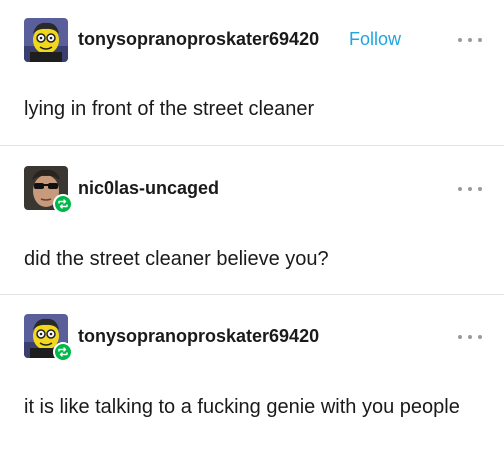 This screenshot has width=504, height=457. I want to click on cartoon-character-avatar-image, so click(46, 40).